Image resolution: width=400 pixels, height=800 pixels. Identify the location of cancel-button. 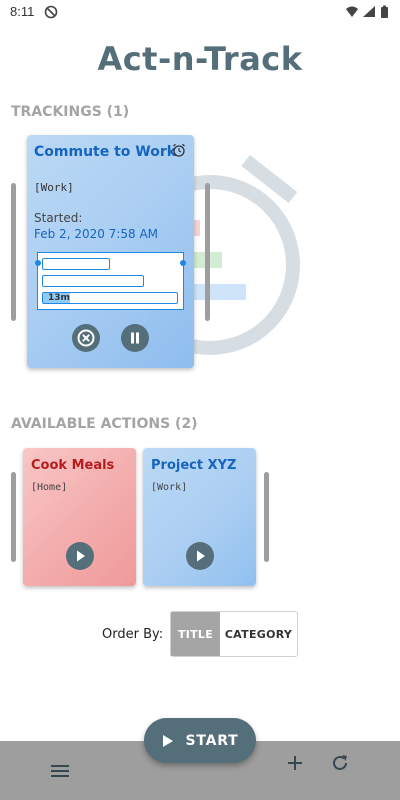
(86, 338).